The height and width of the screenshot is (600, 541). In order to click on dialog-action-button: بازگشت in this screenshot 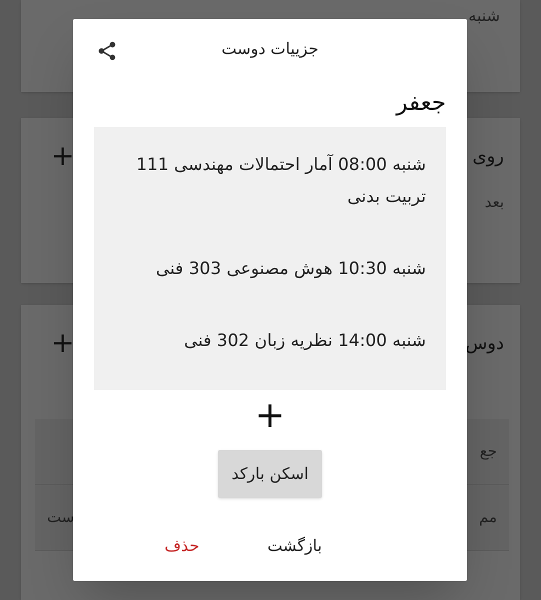, I will do `click(294, 546)`.